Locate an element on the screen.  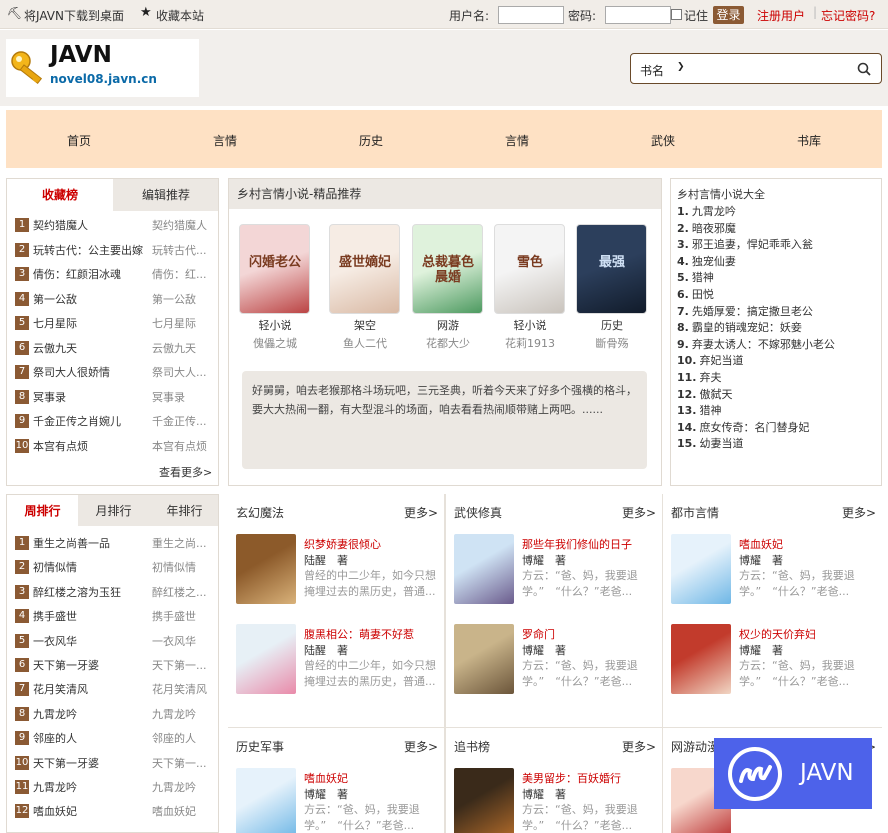
rank-book-alt: 契约猎魔人 is located at coordinates (179, 225).